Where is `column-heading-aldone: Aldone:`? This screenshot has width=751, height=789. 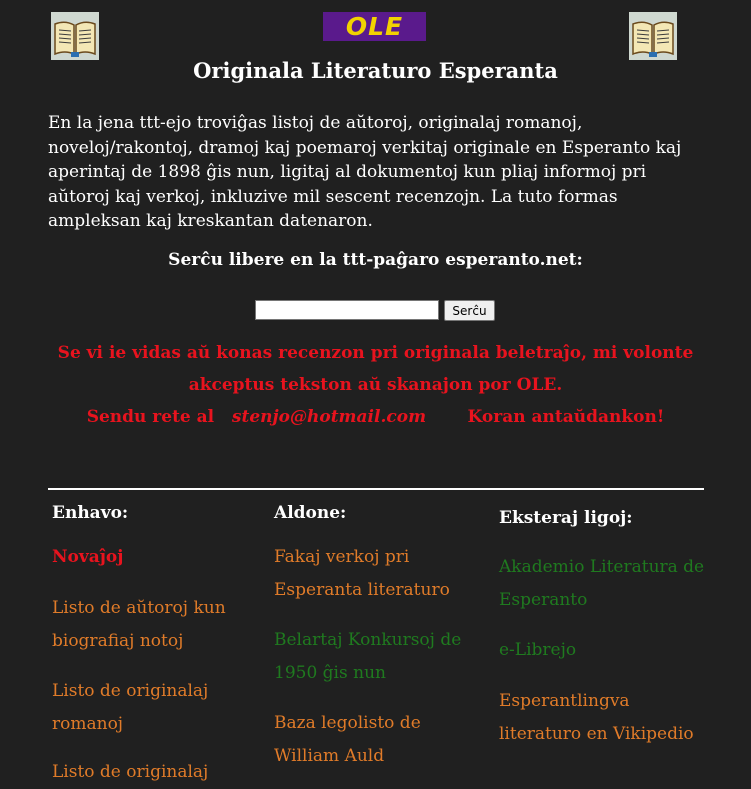
column-heading-aldone: Aldone: is located at coordinates (310, 513).